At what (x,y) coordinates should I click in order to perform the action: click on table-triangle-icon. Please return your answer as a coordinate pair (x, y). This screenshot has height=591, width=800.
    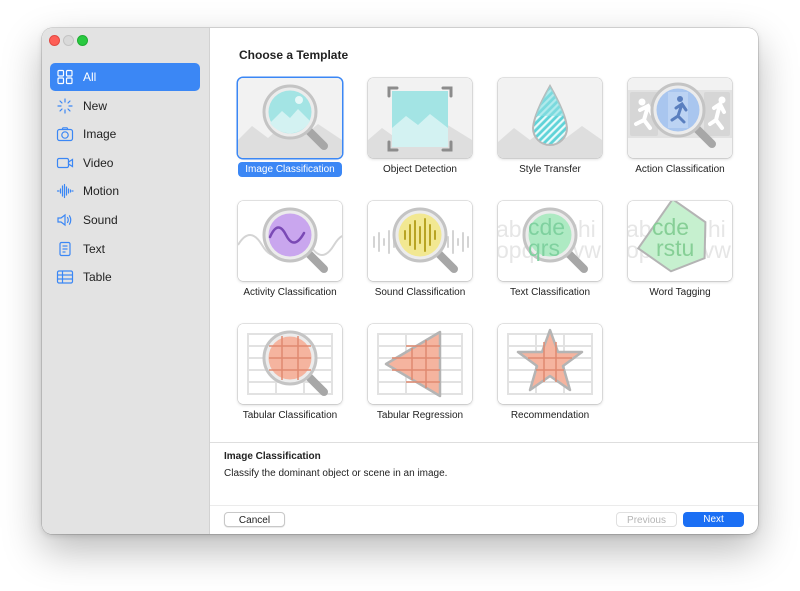
    Looking at the image, I should click on (420, 364).